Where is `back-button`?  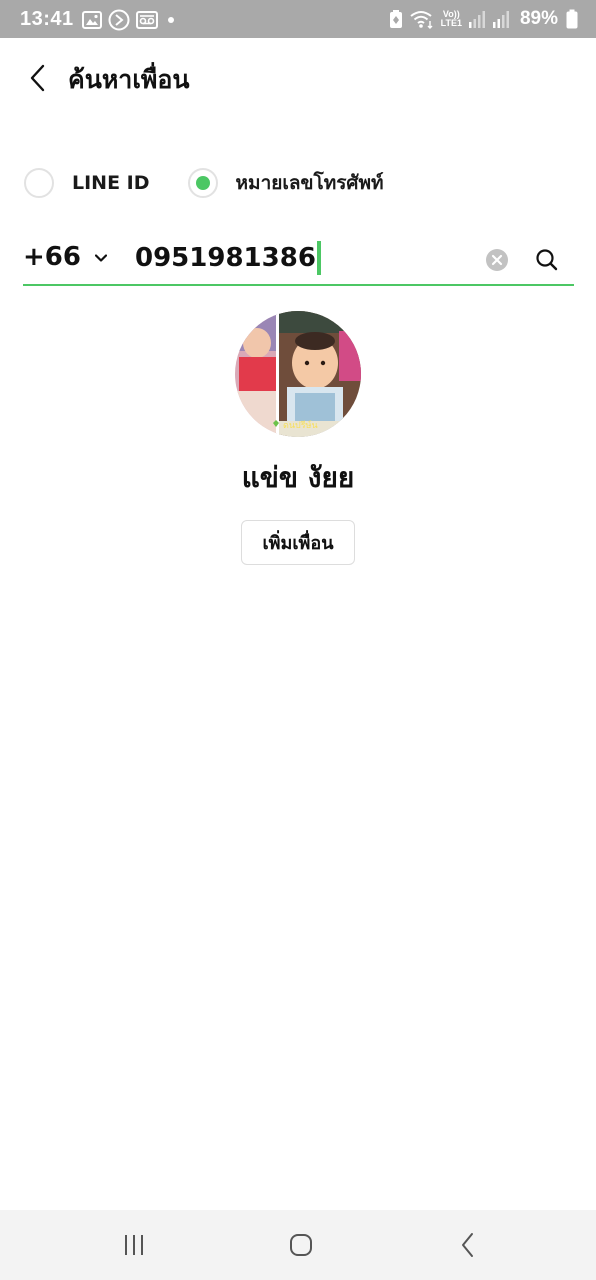
back-button is located at coordinates (38, 78).